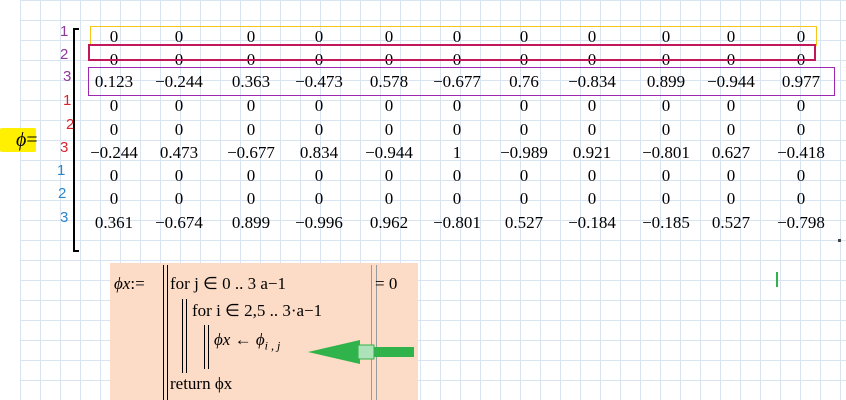 The image size is (846, 400). What do you see at coordinates (386, 283) in the screenshot?
I see `program-result: = 0` at bounding box center [386, 283].